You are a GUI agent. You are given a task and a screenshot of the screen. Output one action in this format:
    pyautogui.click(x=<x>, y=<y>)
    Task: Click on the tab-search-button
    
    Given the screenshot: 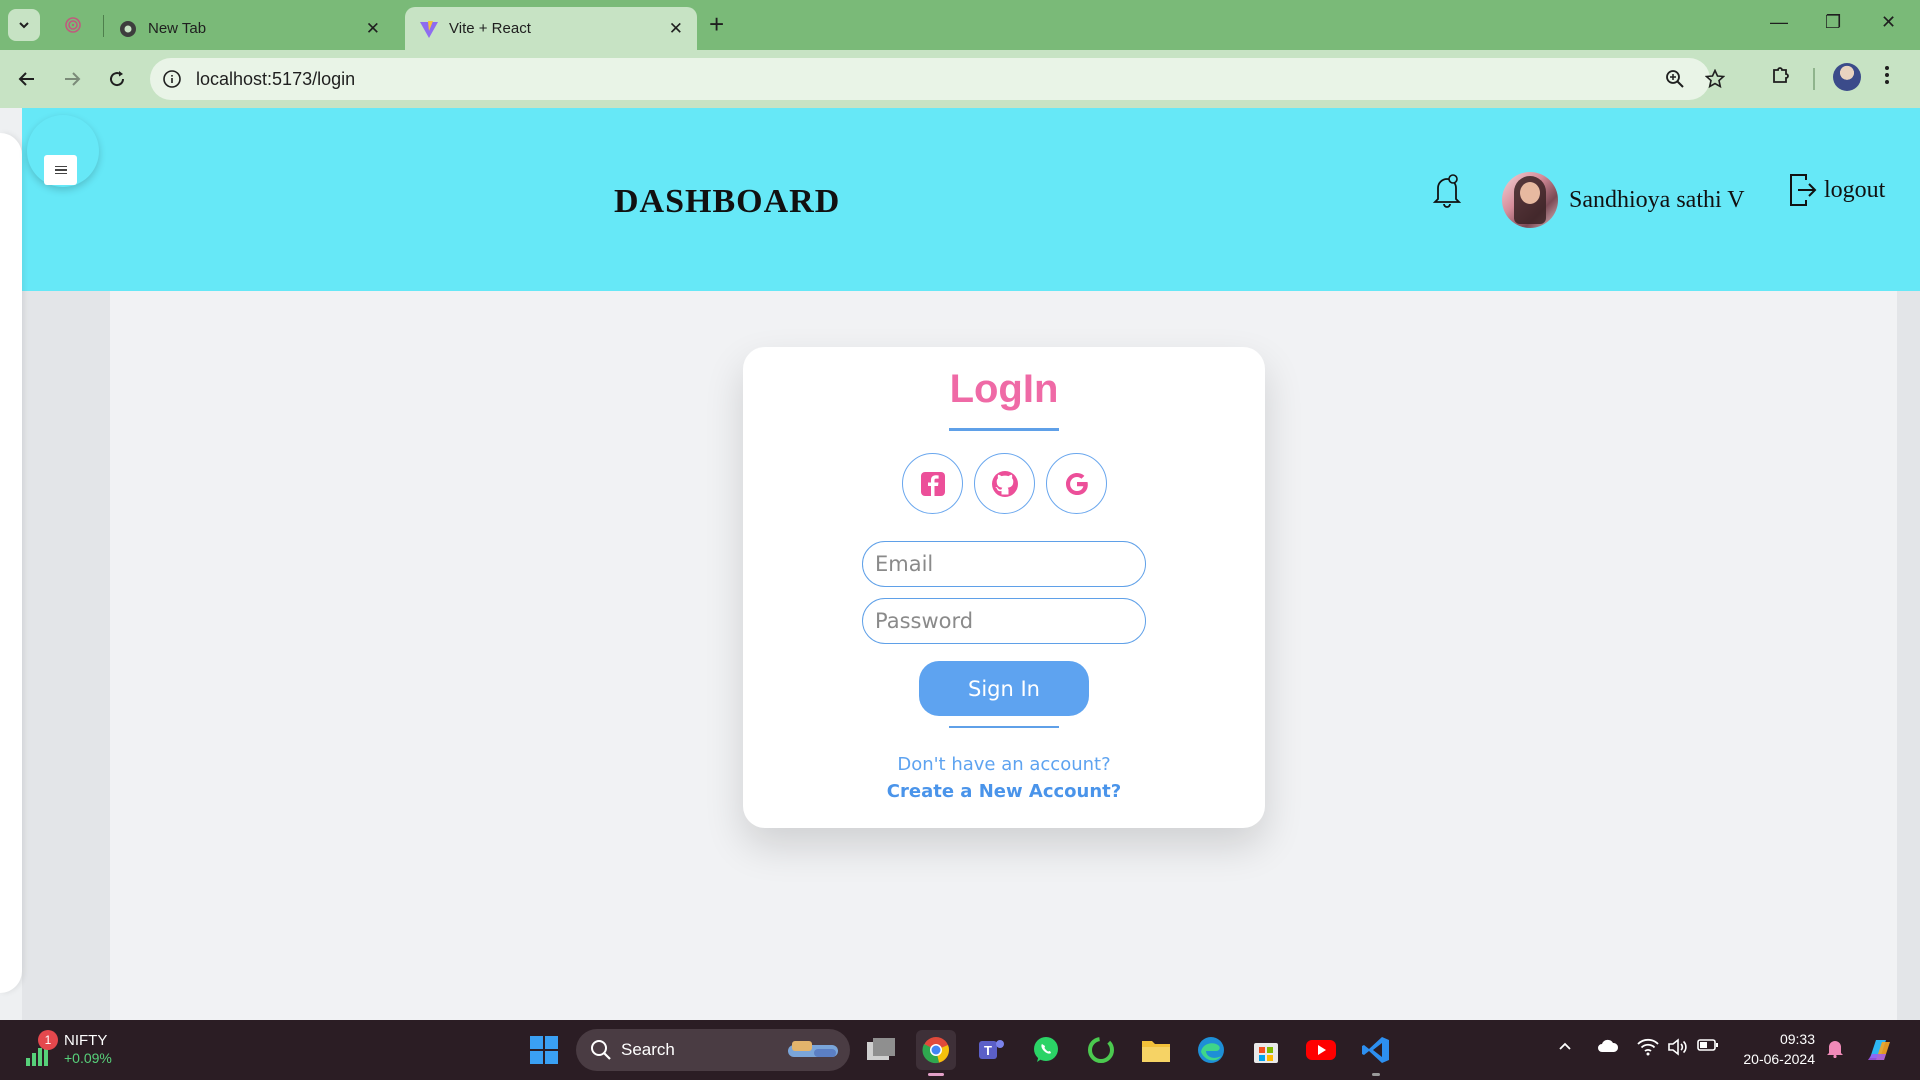 What is the action you would take?
    pyautogui.click(x=24, y=25)
    